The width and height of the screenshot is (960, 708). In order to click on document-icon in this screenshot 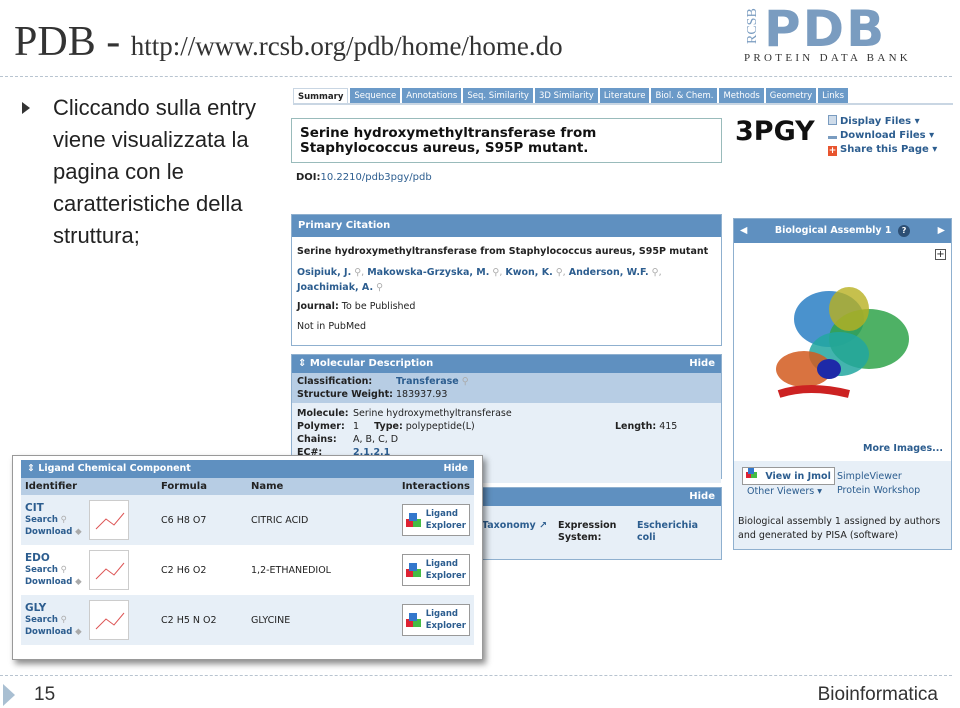, I will do `click(832, 120)`.